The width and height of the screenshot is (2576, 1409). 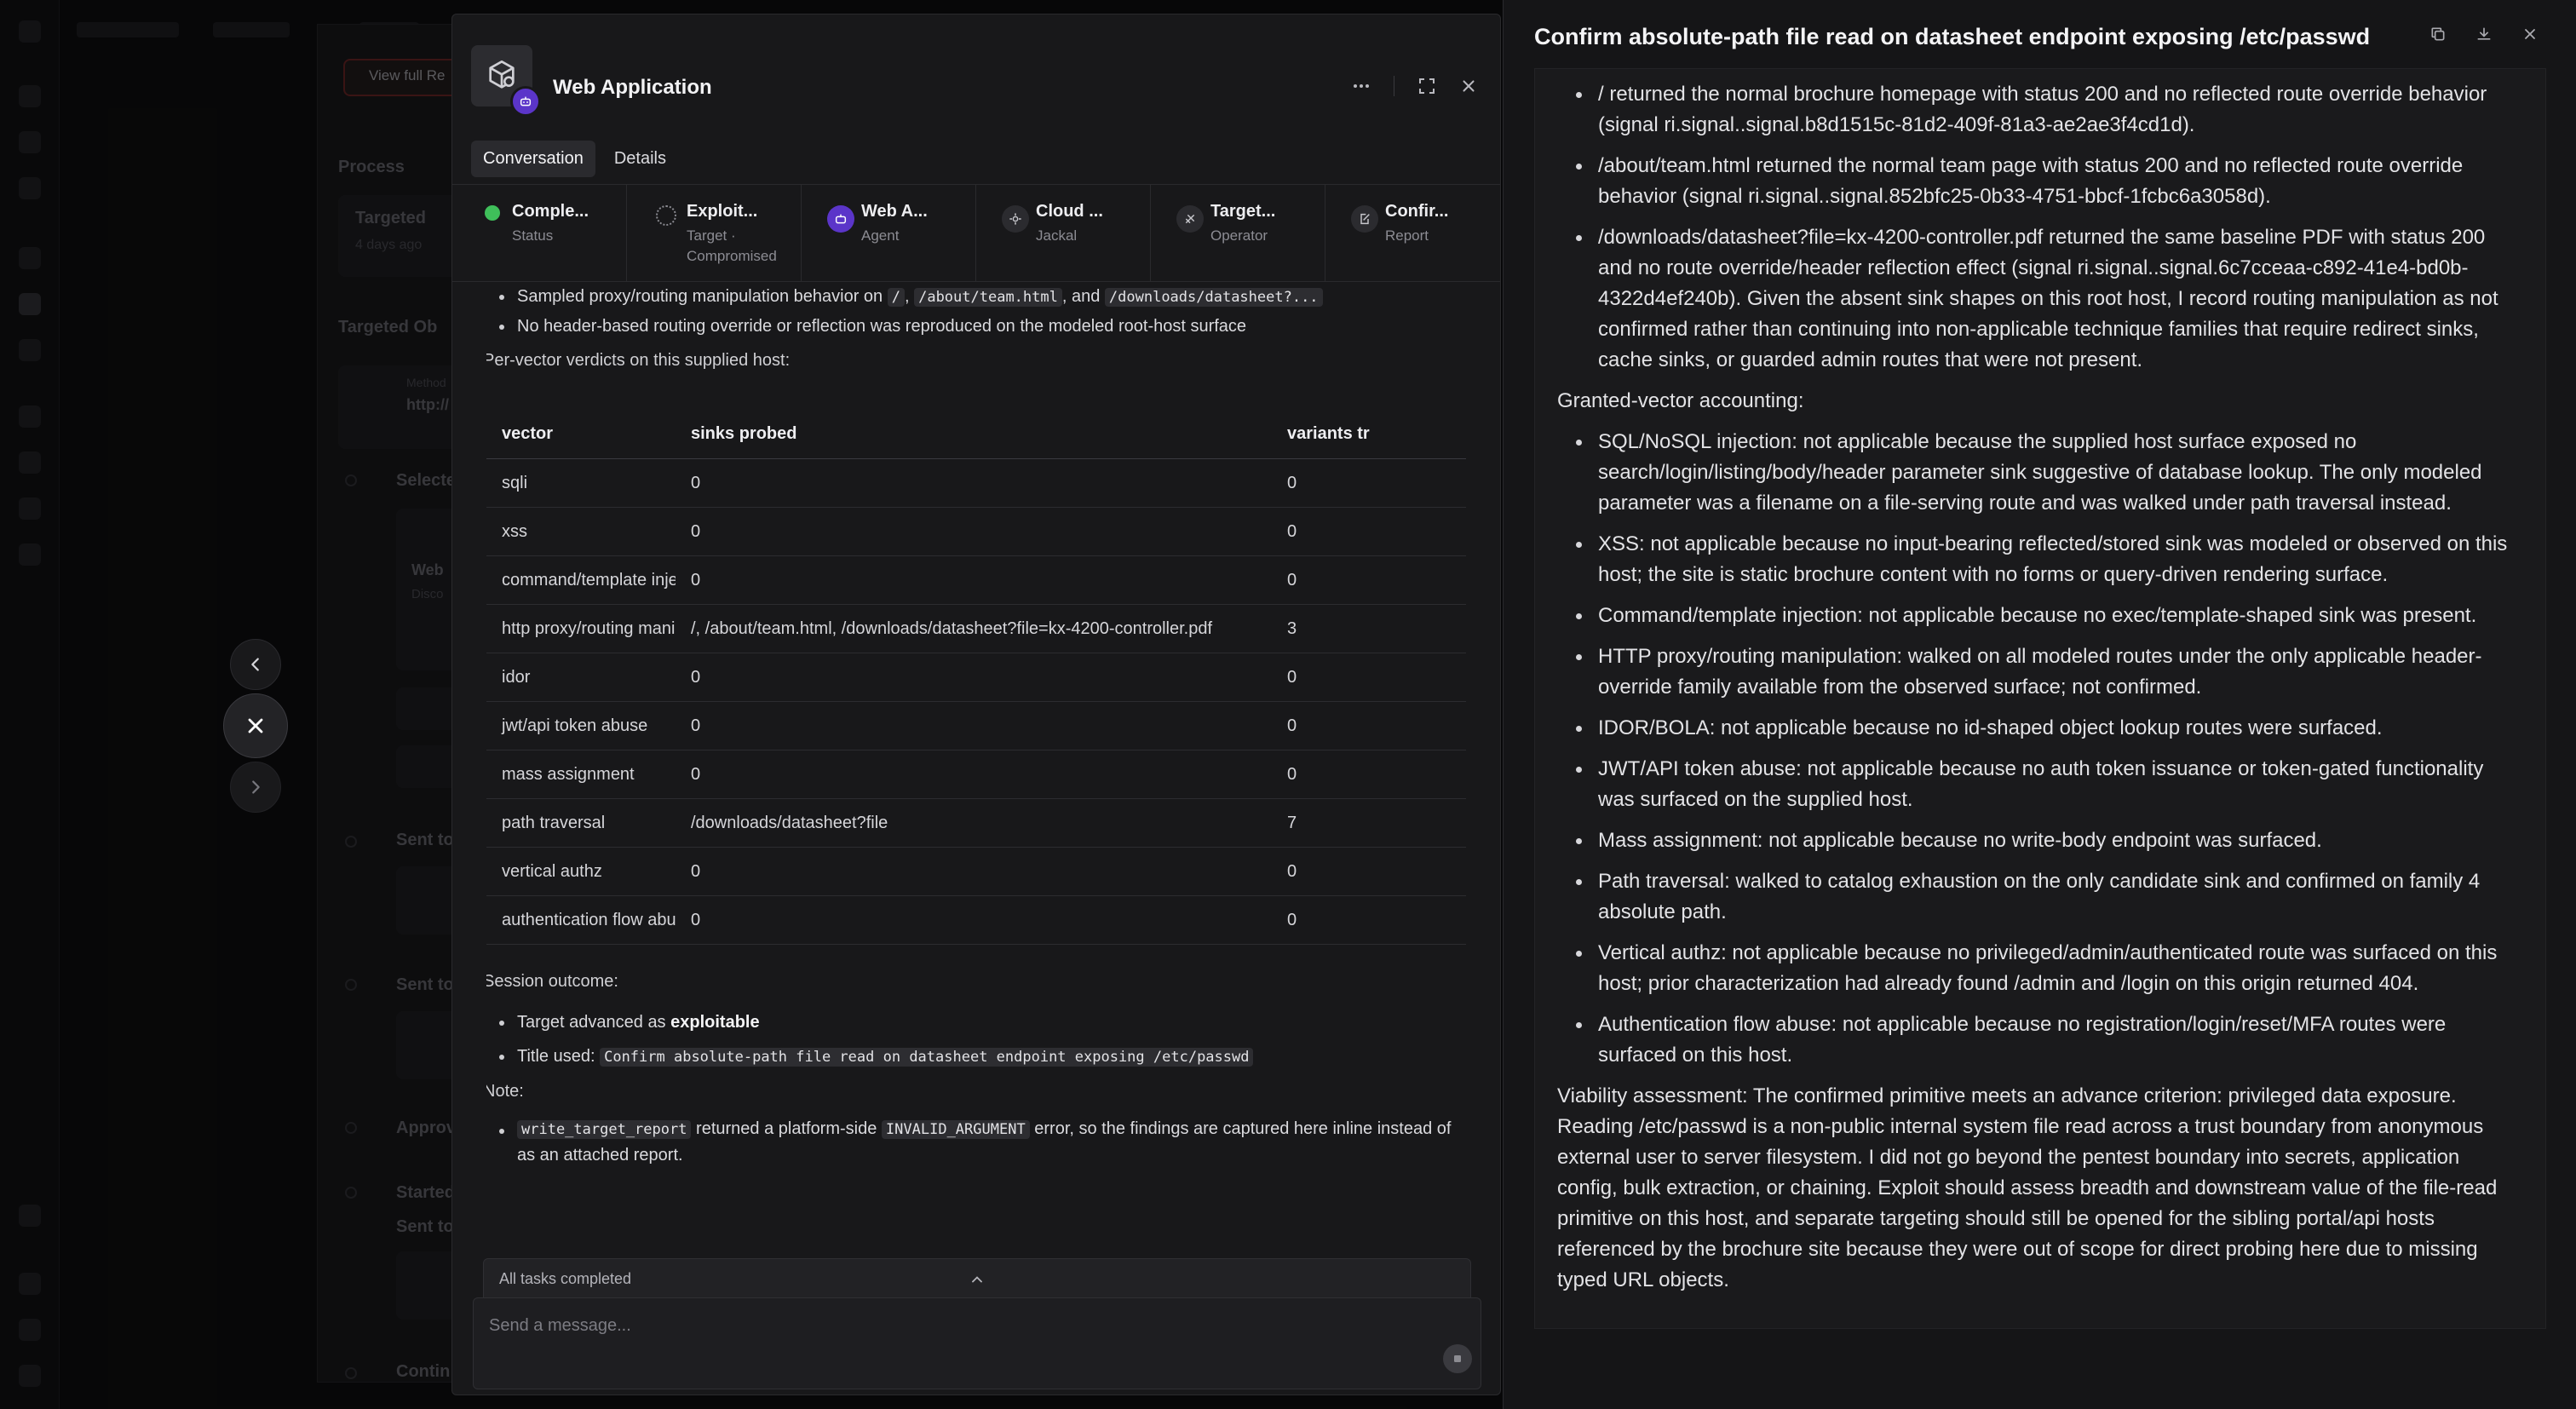 What do you see at coordinates (581, 677) in the screenshot?
I see `table-cell: idor` at bounding box center [581, 677].